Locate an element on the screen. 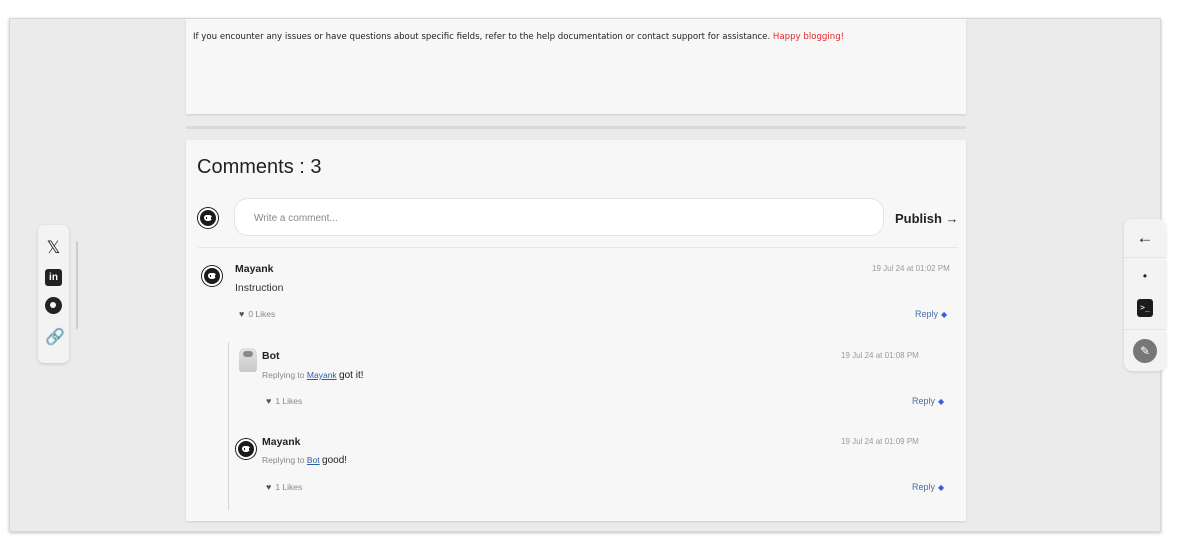 The image size is (1178, 548). like-count: 0 Likes is located at coordinates (262, 314).